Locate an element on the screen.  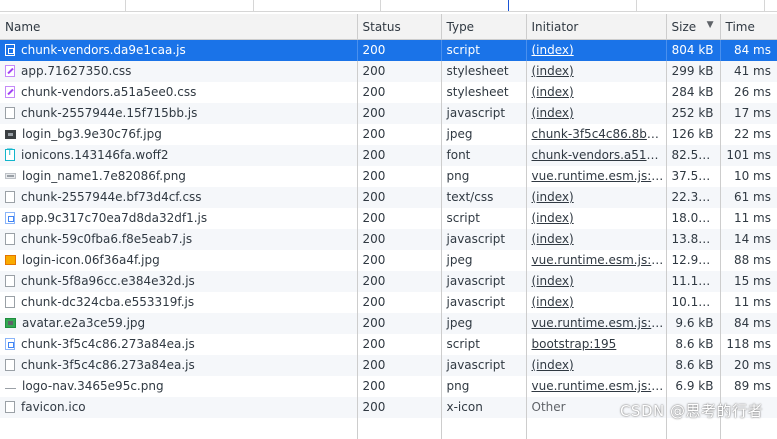
request-name: chunk-2557944e.bf73d4cf.css is located at coordinates (111, 197).